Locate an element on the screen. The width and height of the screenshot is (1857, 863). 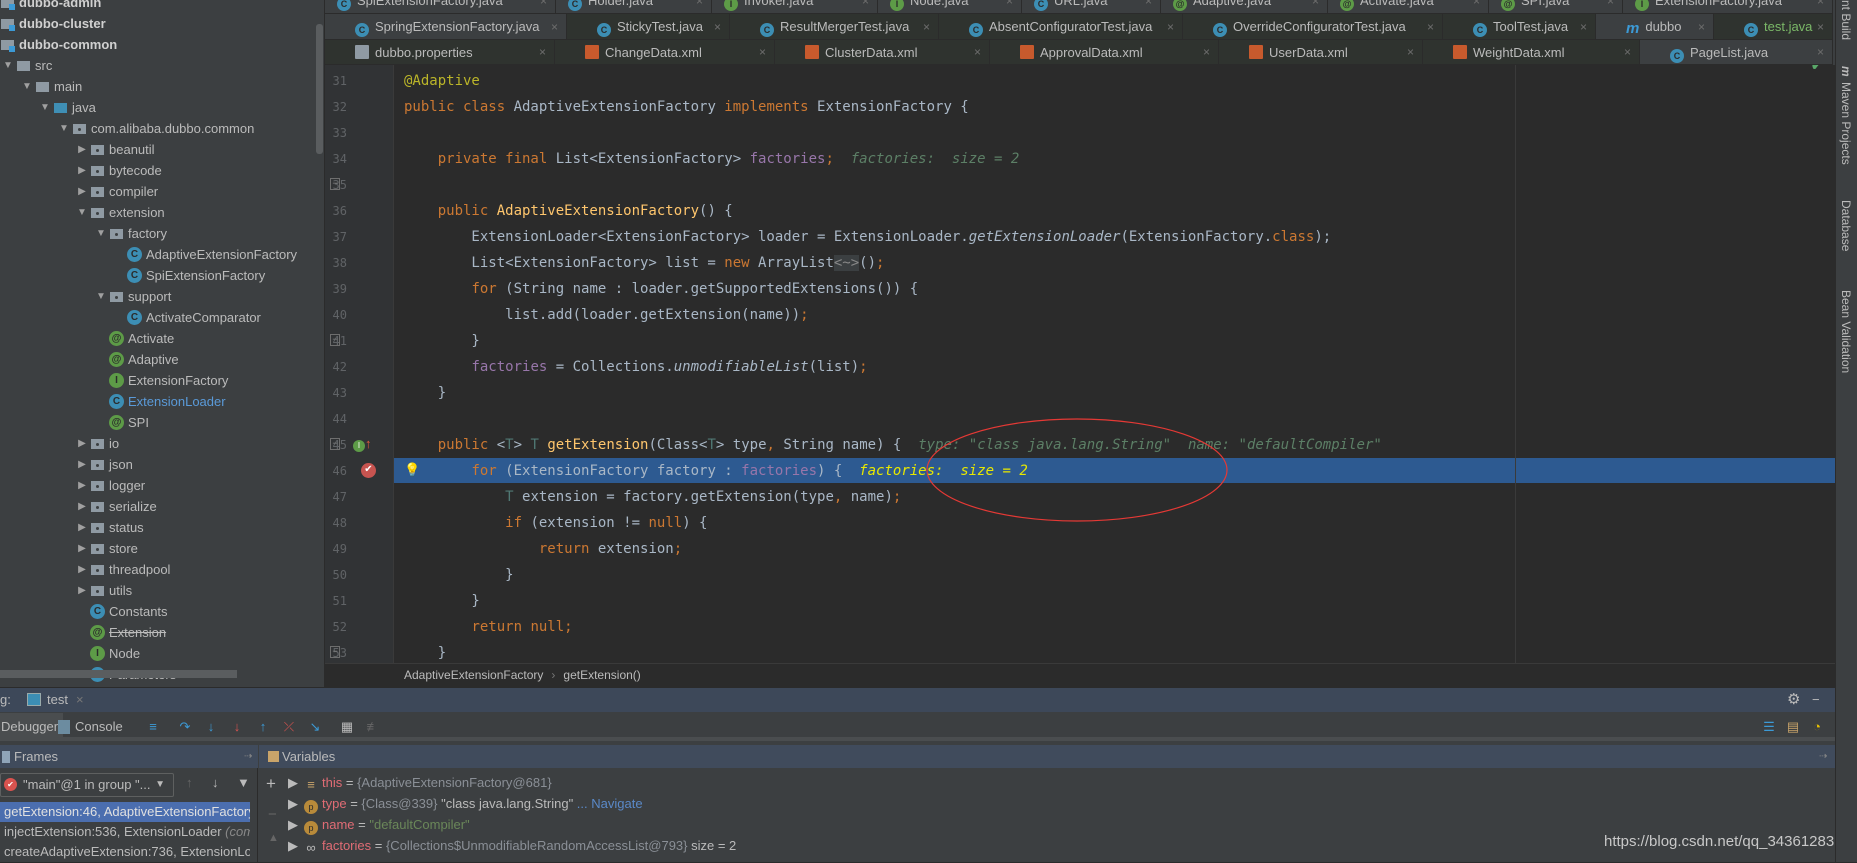
editor-tab: m dubbo × is located at coordinates (1655, 27).